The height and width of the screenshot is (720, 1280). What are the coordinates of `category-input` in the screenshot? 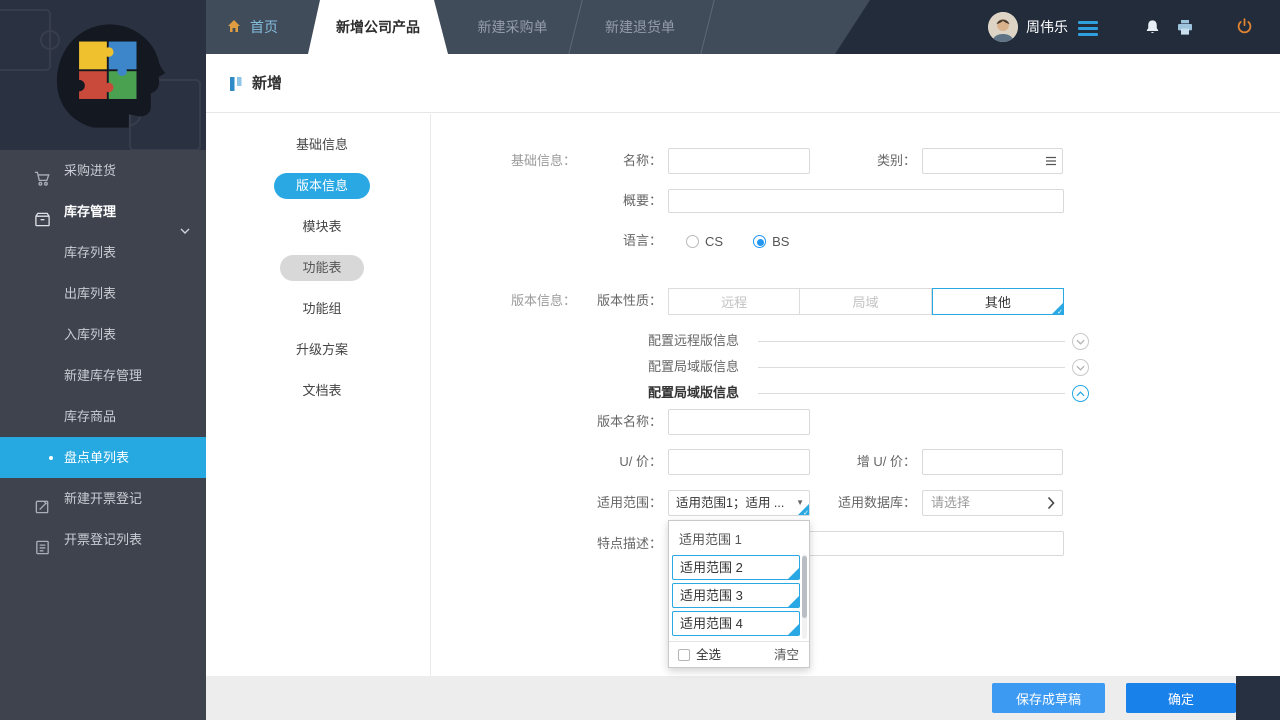 It's located at (992, 161).